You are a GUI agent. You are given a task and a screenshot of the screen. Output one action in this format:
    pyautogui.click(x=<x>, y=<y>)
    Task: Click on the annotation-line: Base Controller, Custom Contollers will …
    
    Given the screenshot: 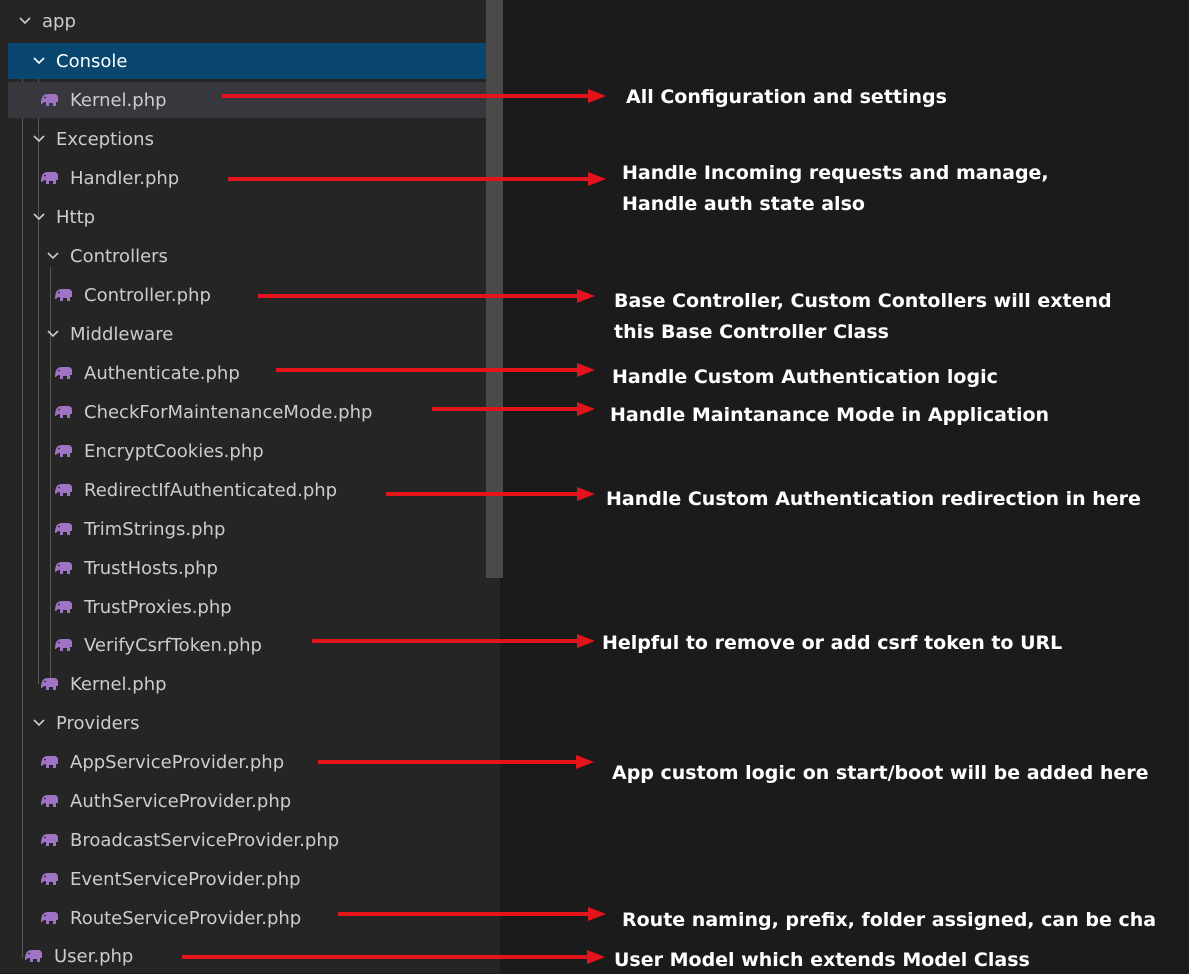 What is the action you would take?
    pyautogui.click(x=863, y=301)
    